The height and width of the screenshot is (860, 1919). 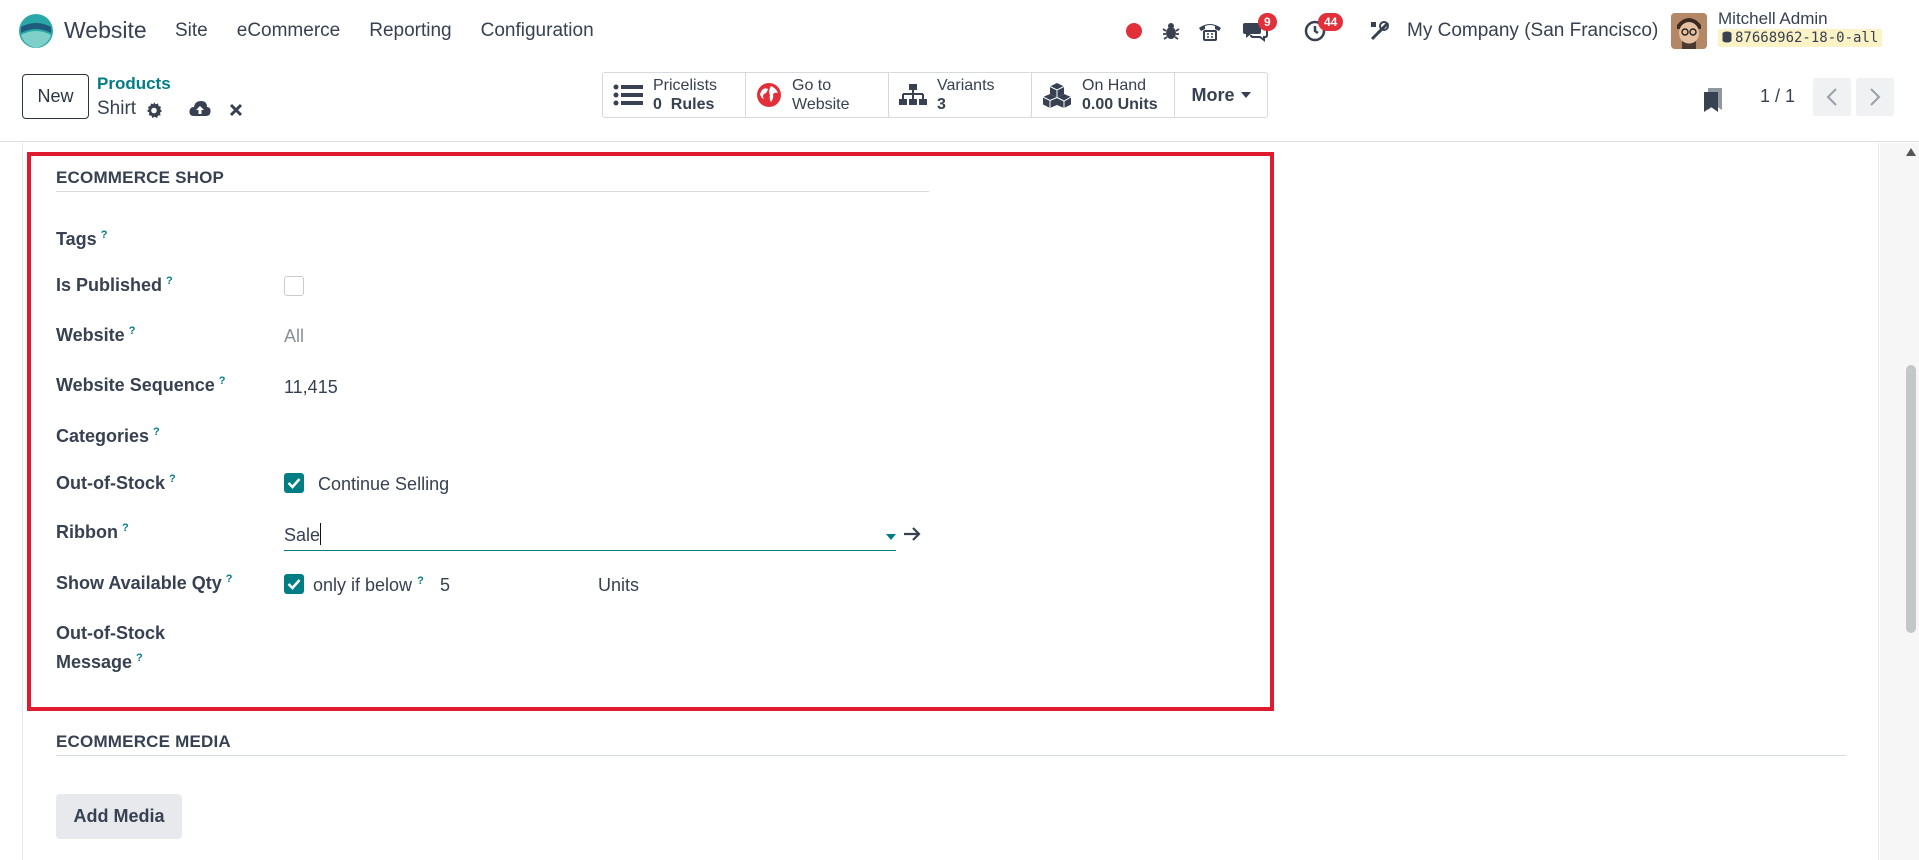 What do you see at coordinates (1911, 499) in the screenshot?
I see `scrollbar-thumb` at bounding box center [1911, 499].